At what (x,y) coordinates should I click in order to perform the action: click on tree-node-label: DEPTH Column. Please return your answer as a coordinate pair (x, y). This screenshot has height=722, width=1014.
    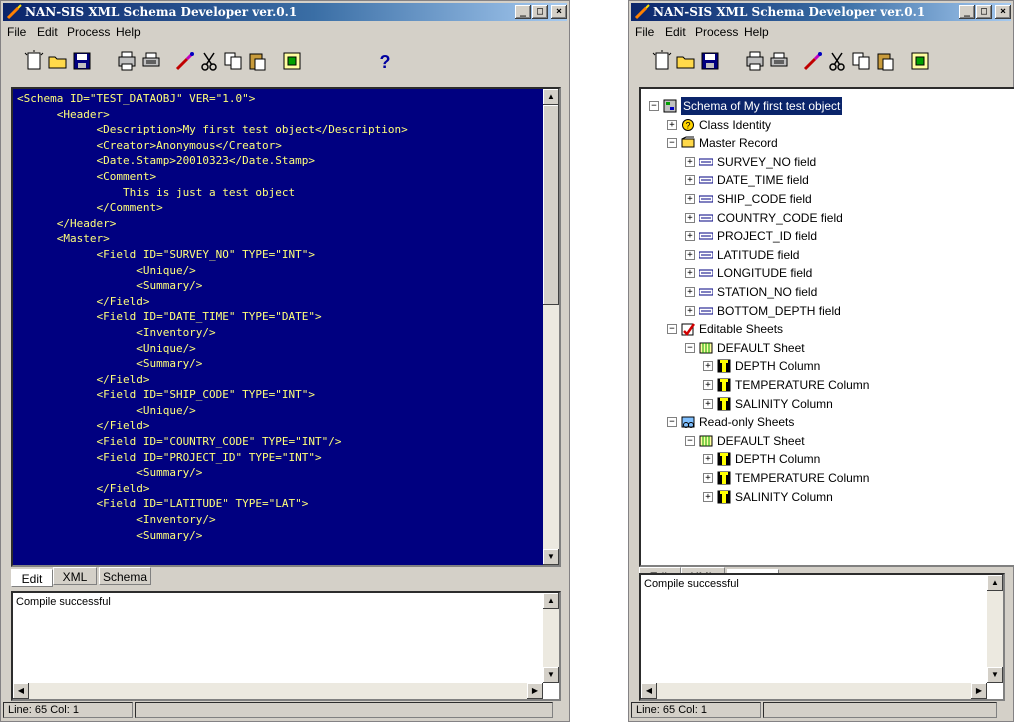
    Looking at the image, I should click on (778, 459).